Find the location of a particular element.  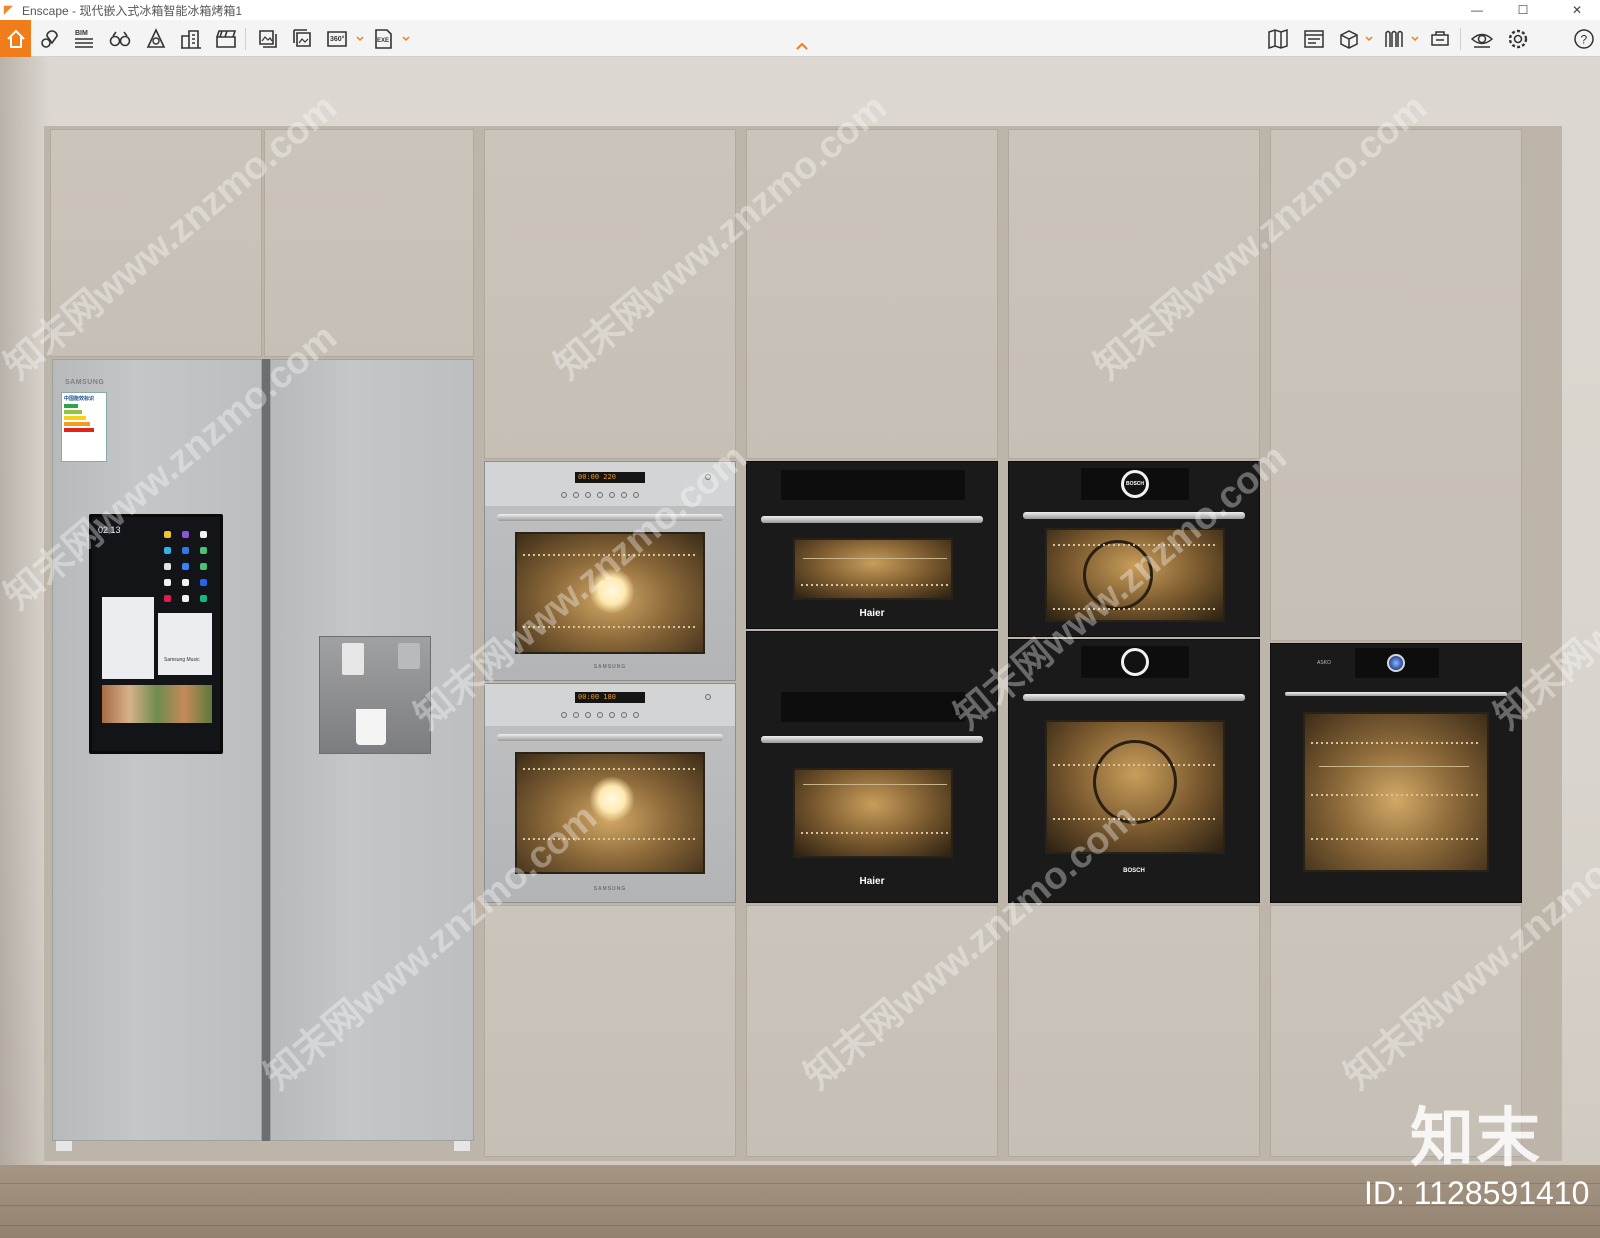

exe-export-icon: EXE is located at coordinates (383, 38).